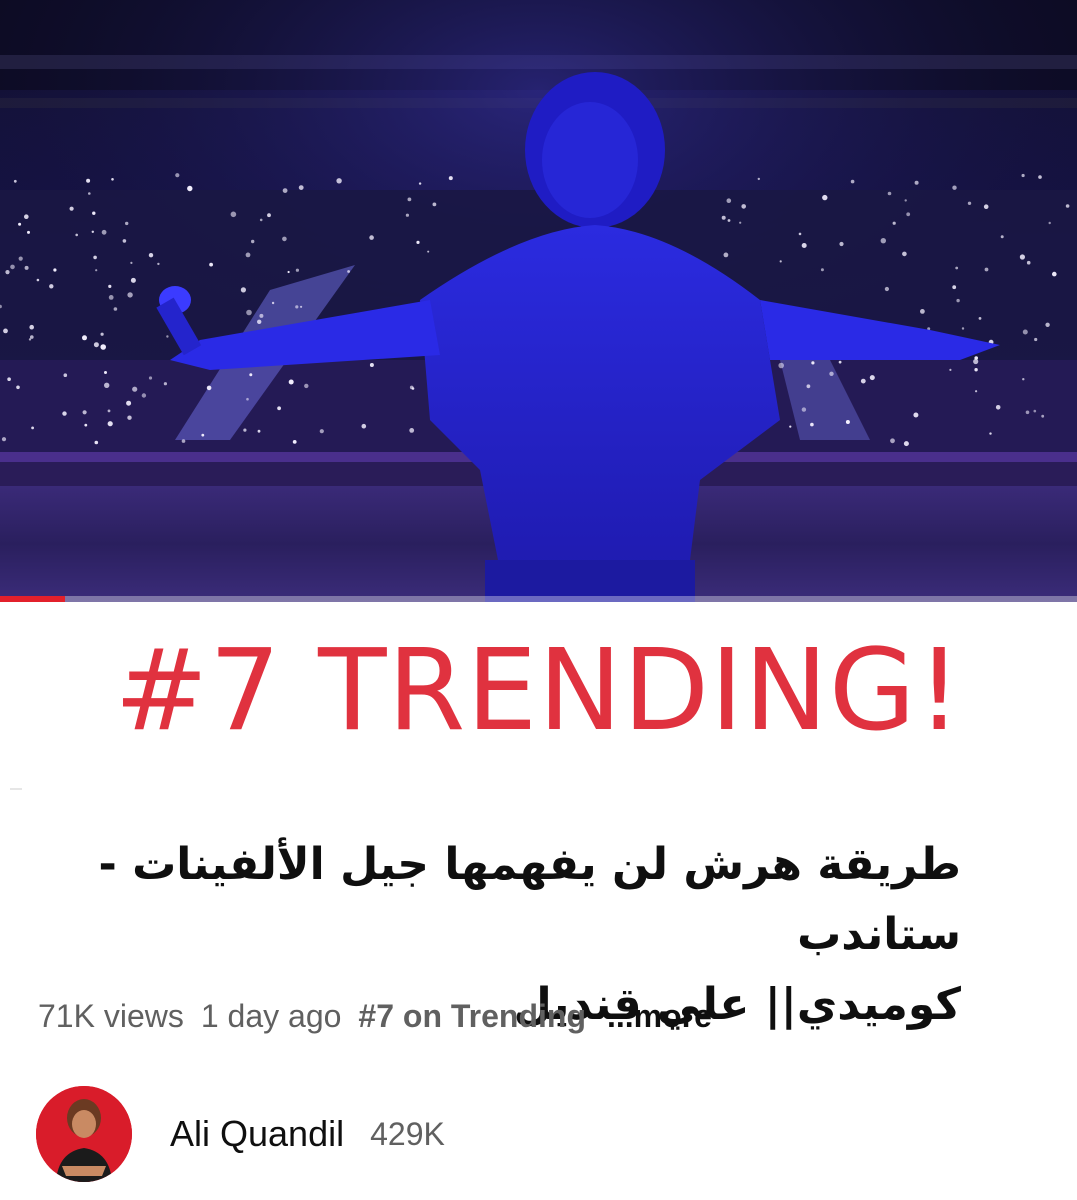 The height and width of the screenshot is (1200, 1077). I want to click on subscriber-count: 429K, so click(407, 1133).